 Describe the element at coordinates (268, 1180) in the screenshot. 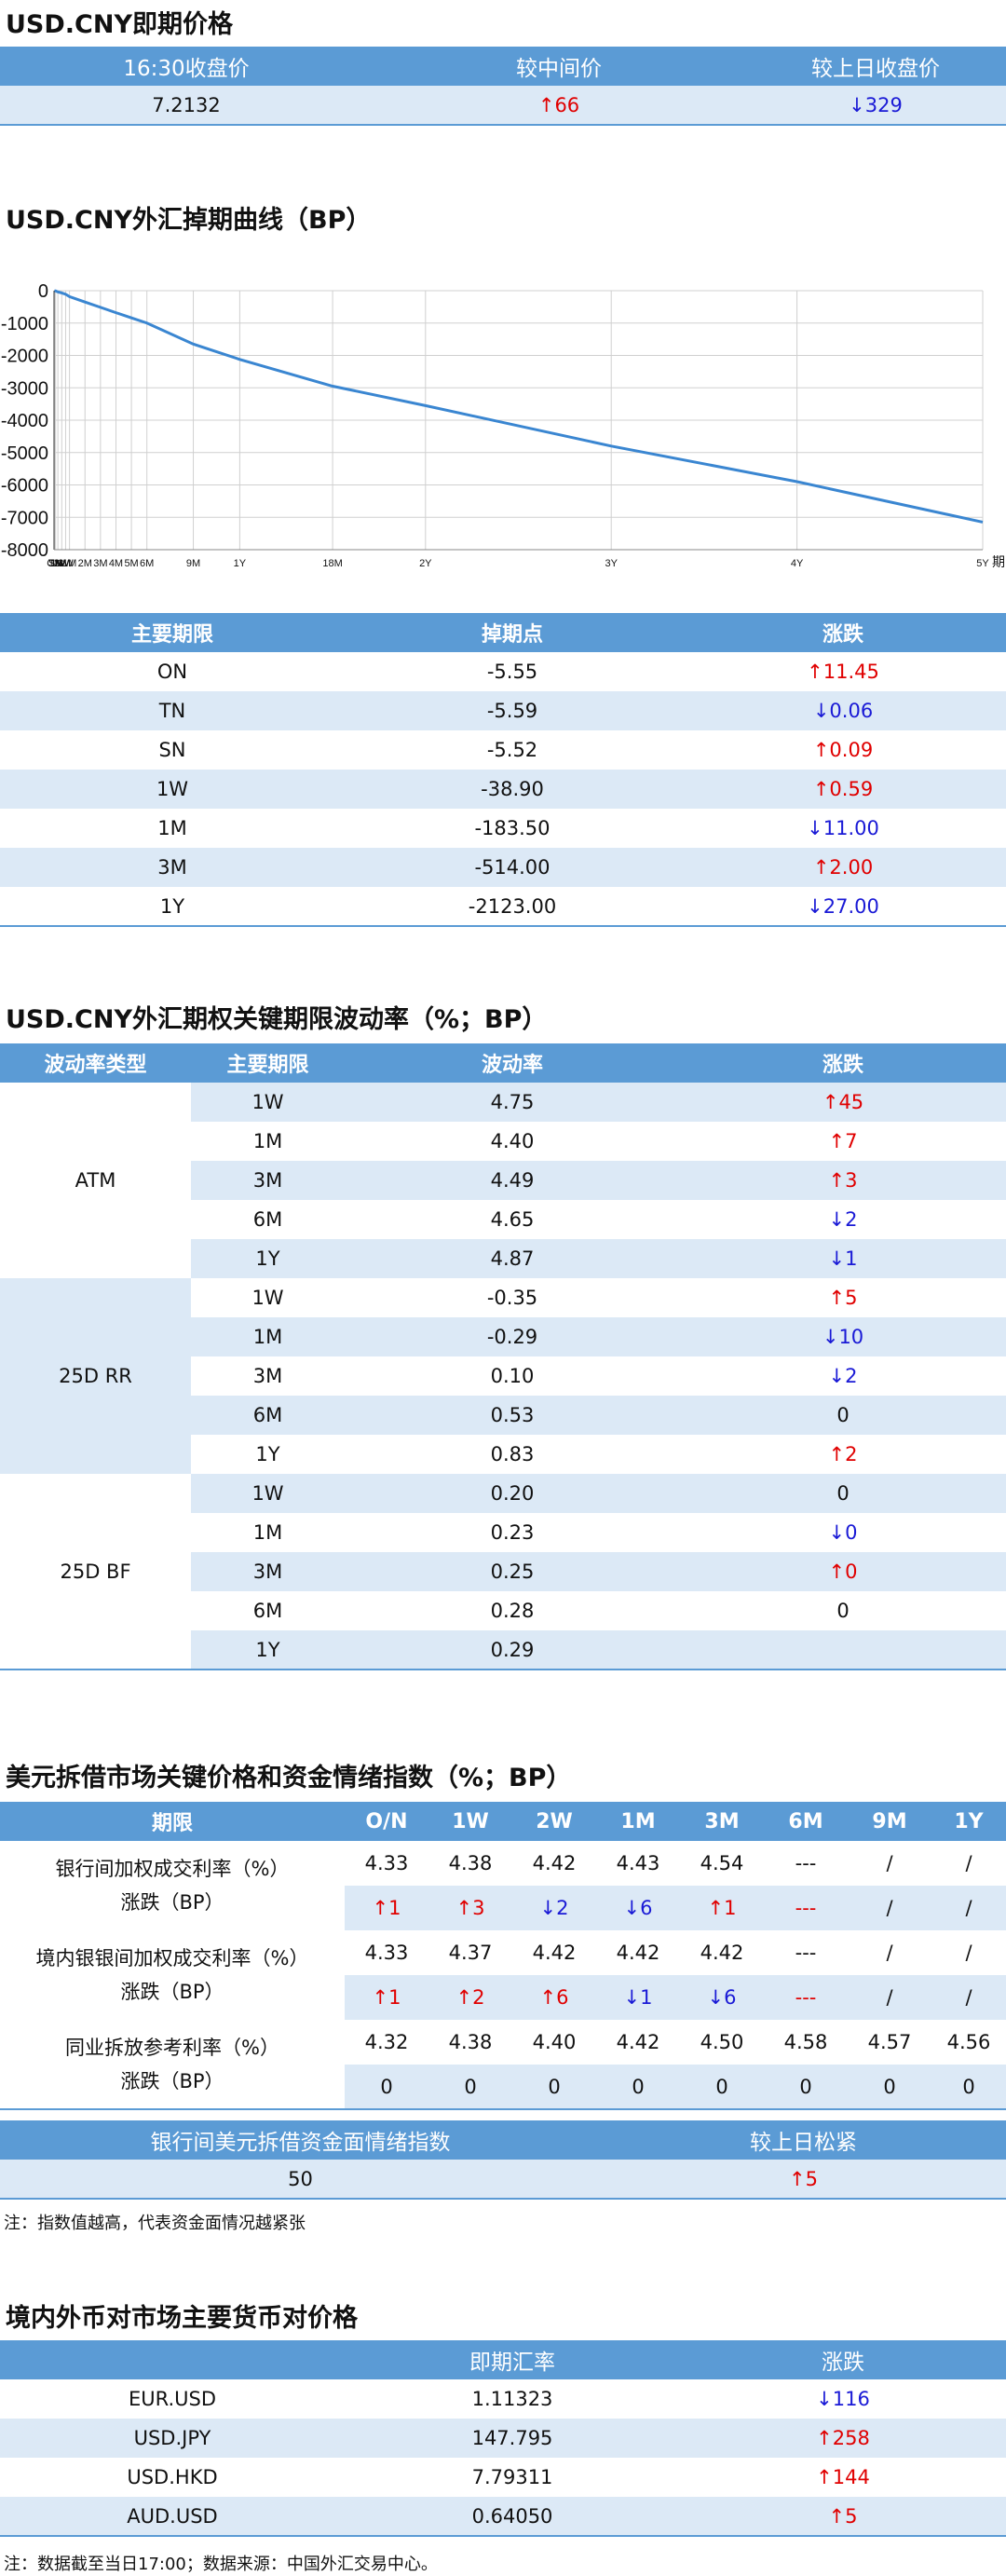

I see `vol-tenor: 3M` at that location.